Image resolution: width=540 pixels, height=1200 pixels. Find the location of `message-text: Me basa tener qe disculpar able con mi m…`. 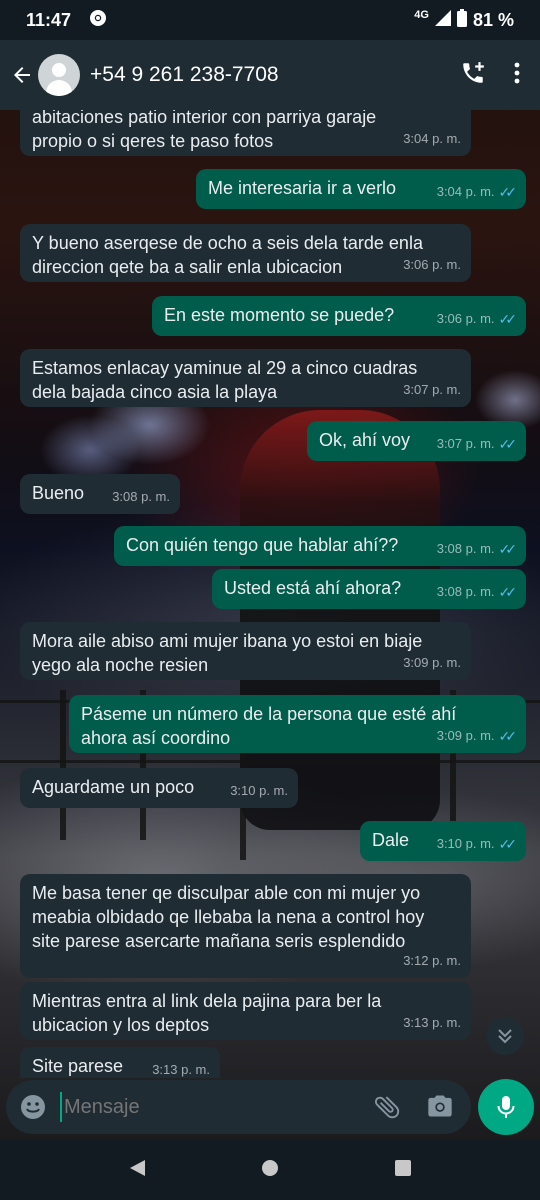

message-text: Me basa tener qe disculpar able con mi m… is located at coordinates (228, 917).